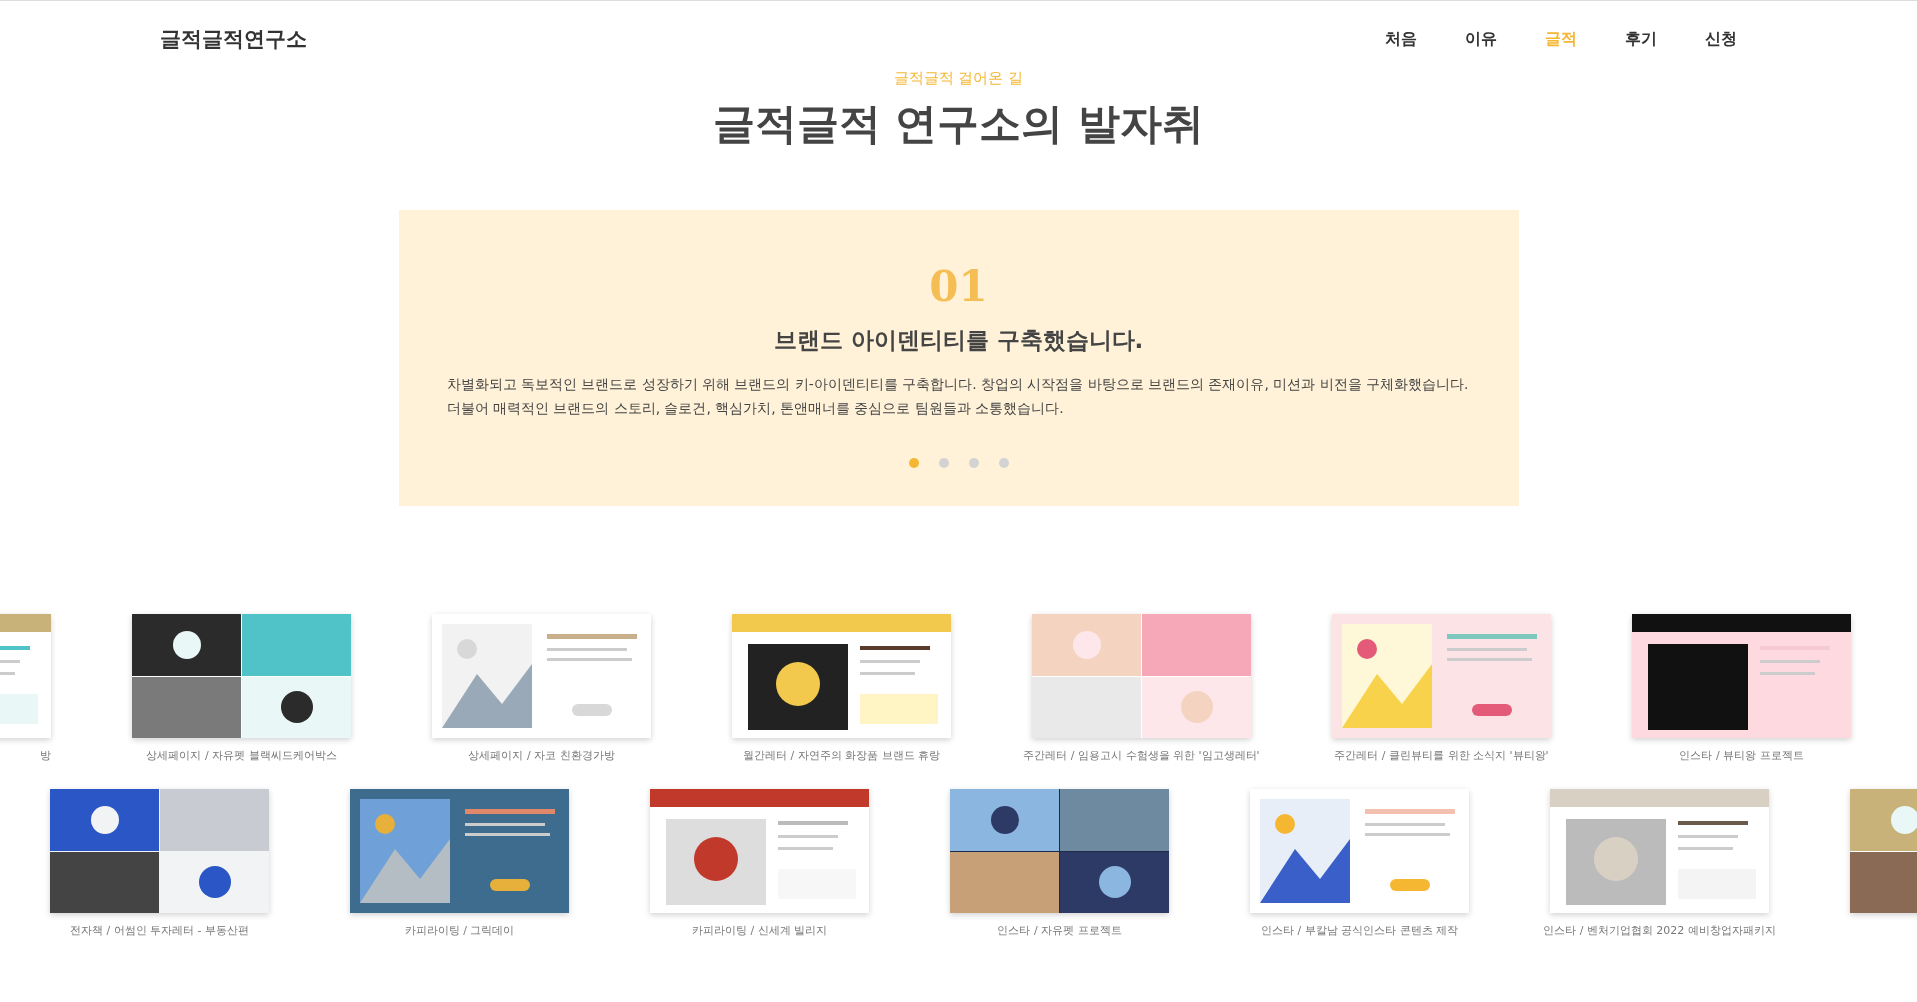 This screenshot has width=1917, height=1002. Describe the element at coordinates (241, 755) in the screenshot. I see `thumbnail-caption: 상세페이지 / 자유펫 블랙씨드케어박스` at that location.